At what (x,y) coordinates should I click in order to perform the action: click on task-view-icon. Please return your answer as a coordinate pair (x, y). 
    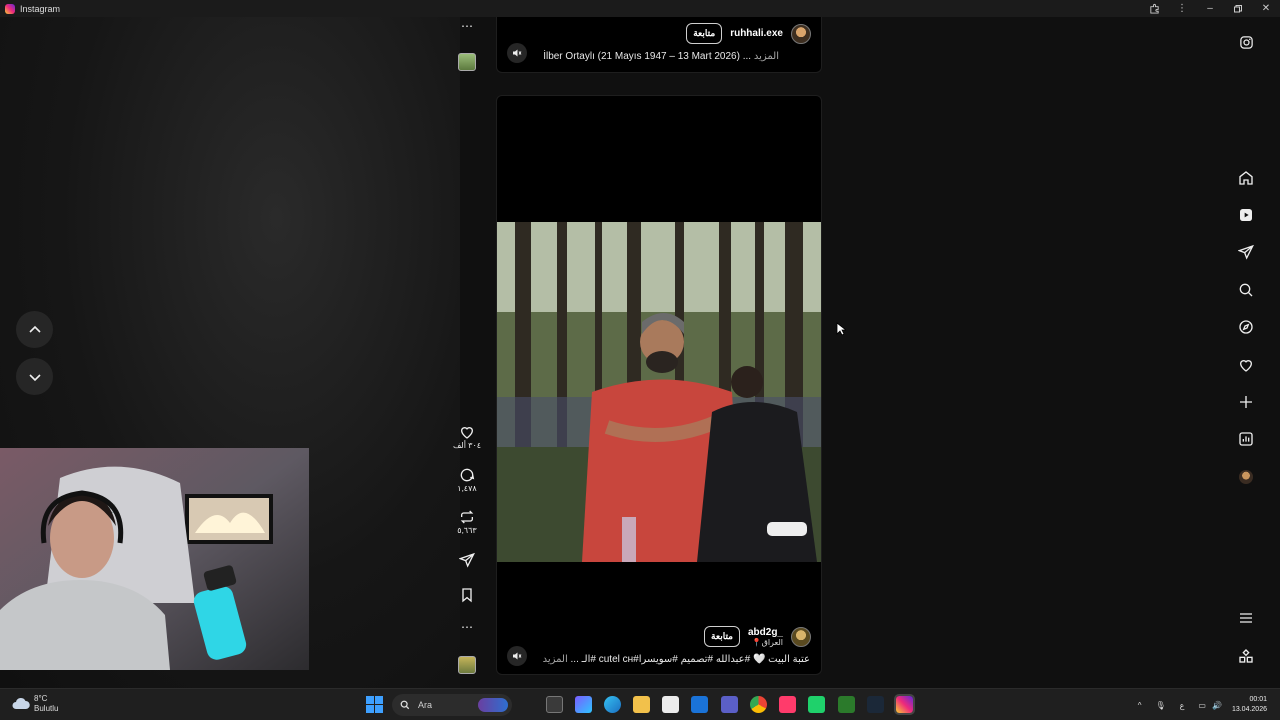
    Looking at the image, I should click on (554, 704).